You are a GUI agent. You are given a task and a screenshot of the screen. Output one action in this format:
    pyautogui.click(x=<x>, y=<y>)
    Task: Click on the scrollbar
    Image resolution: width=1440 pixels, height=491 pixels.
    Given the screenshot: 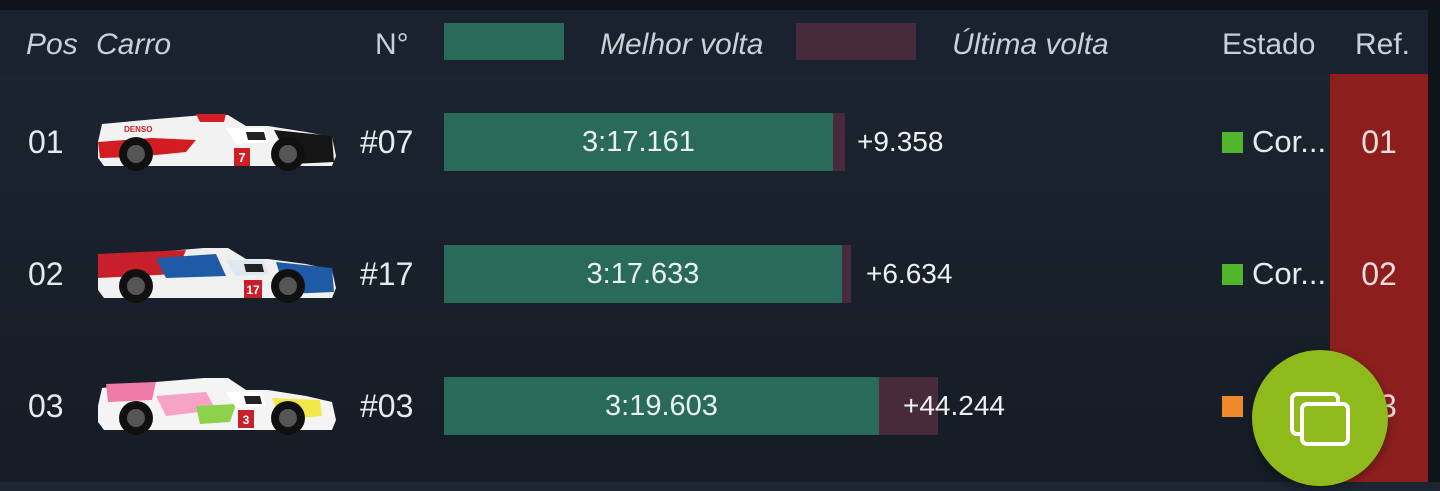 What is the action you would take?
    pyautogui.click(x=1434, y=241)
    